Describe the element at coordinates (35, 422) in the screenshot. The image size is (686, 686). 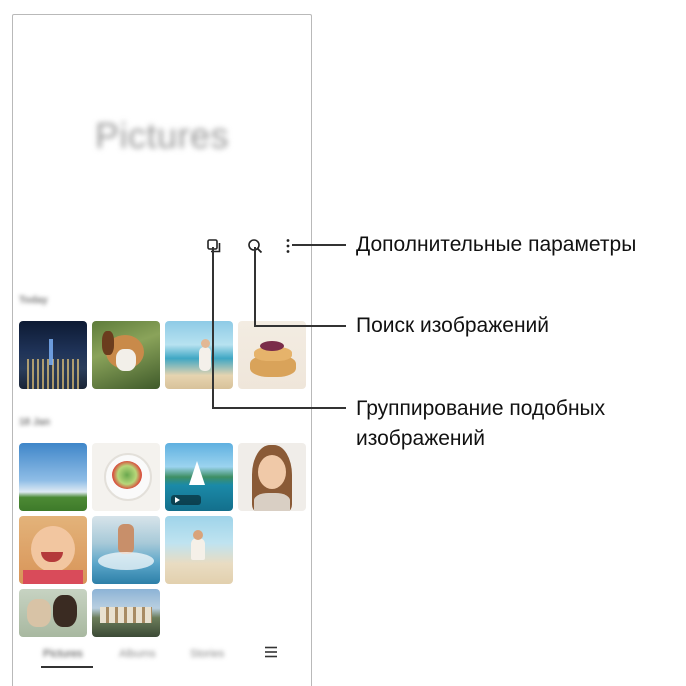
I see `section-label-18-jan: 18 Jan` at that location.